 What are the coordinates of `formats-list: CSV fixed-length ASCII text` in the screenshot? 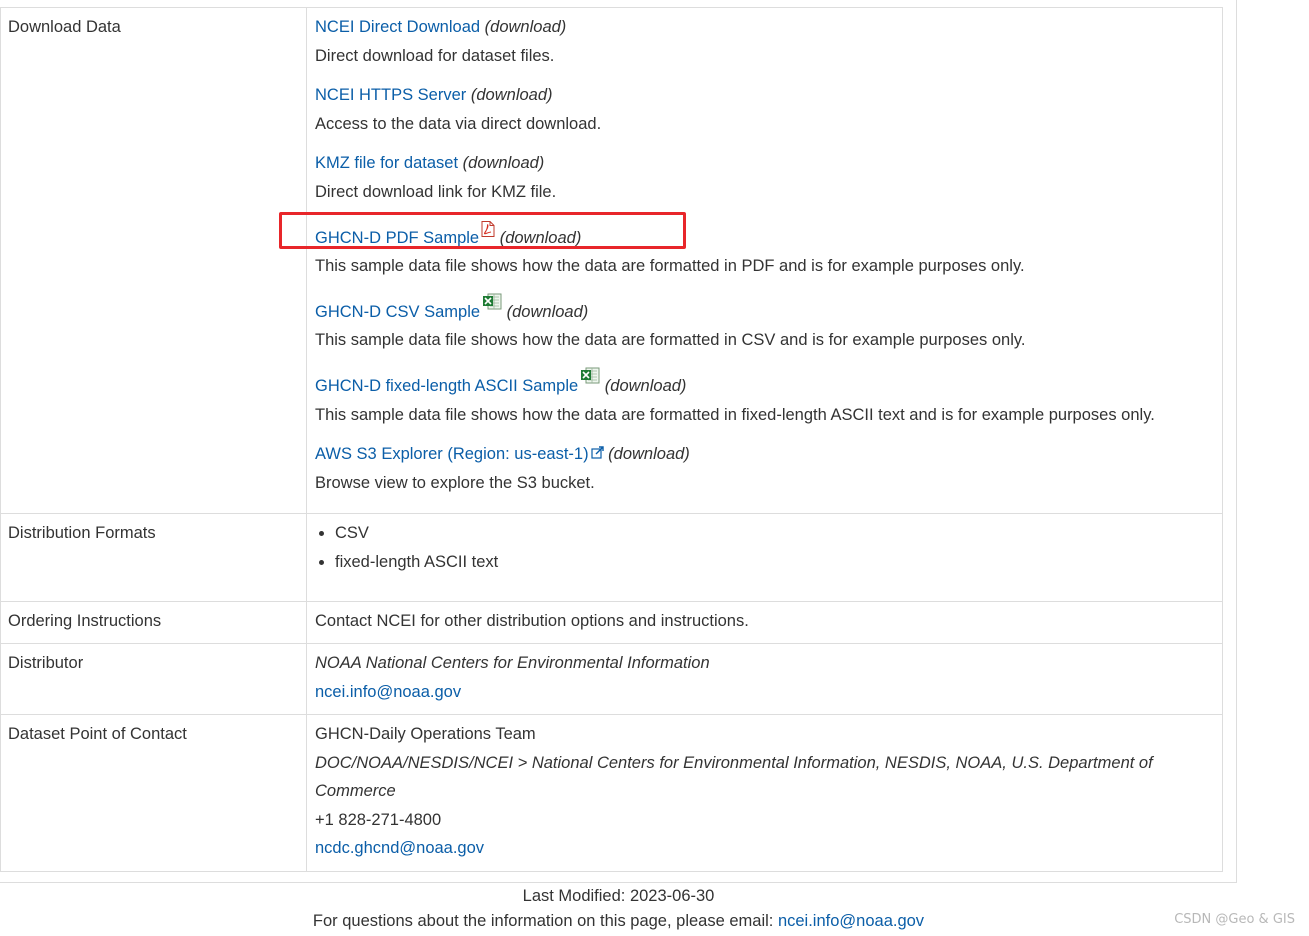 It's located at (764, 547).